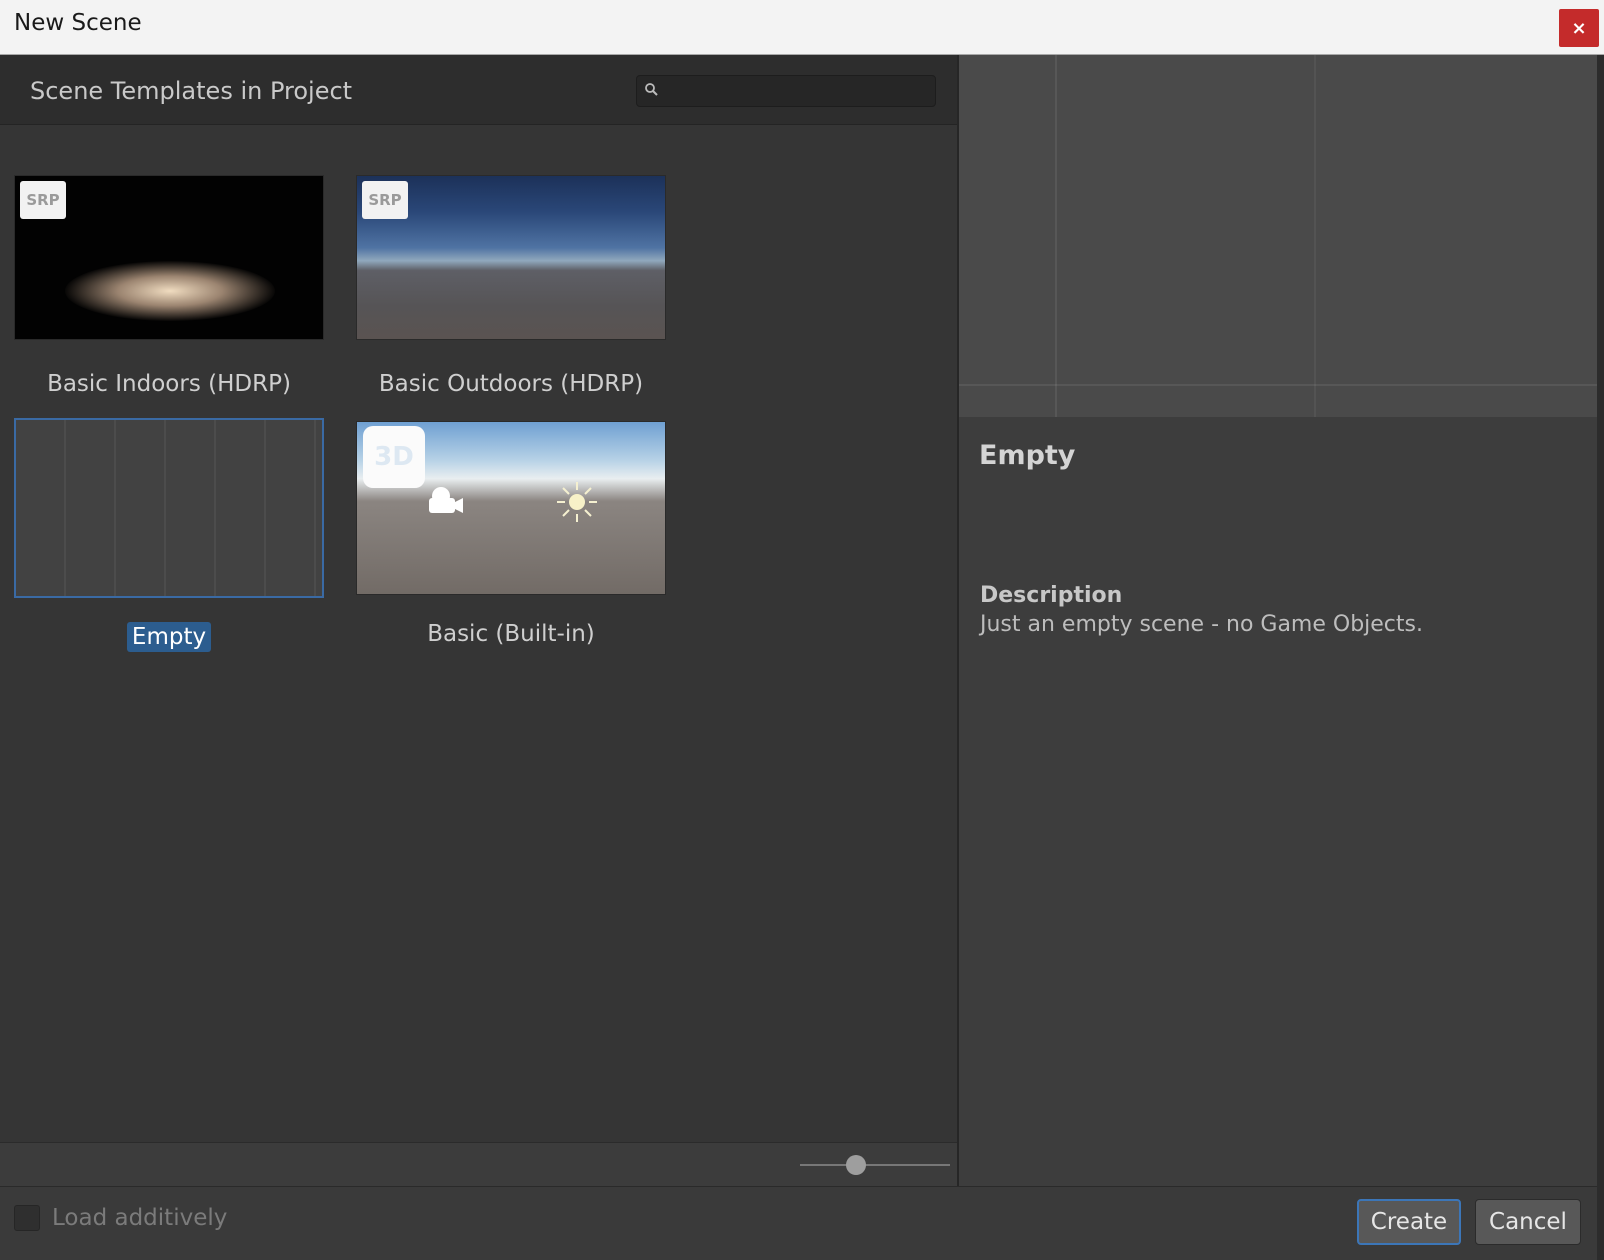  What do you see at coordinates (1027, 455) in the screenshot?
I see `template-title: Empty` at bounding box center [1027, 455].